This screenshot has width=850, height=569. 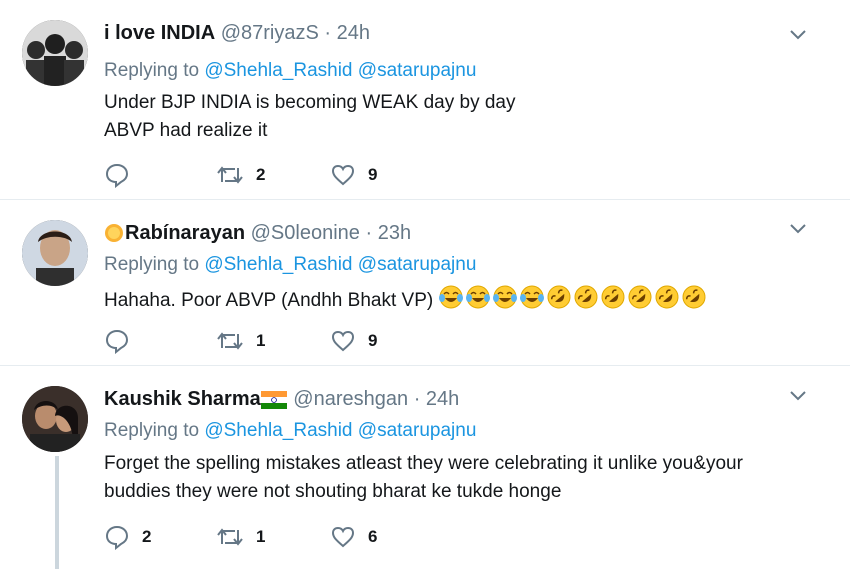 I want to click on tweet-actions: 2 9, so click(x=304, y=175).